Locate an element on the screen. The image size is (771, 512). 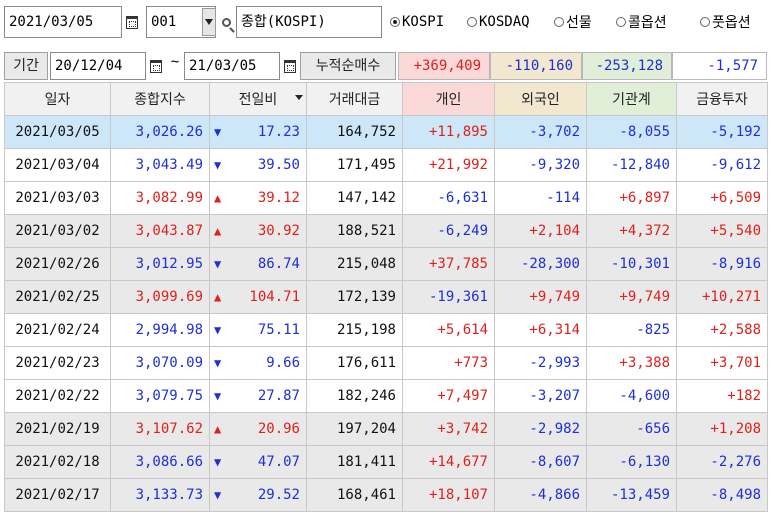
cell-date: 2021/02/24 is located at coordinates (57, 330).